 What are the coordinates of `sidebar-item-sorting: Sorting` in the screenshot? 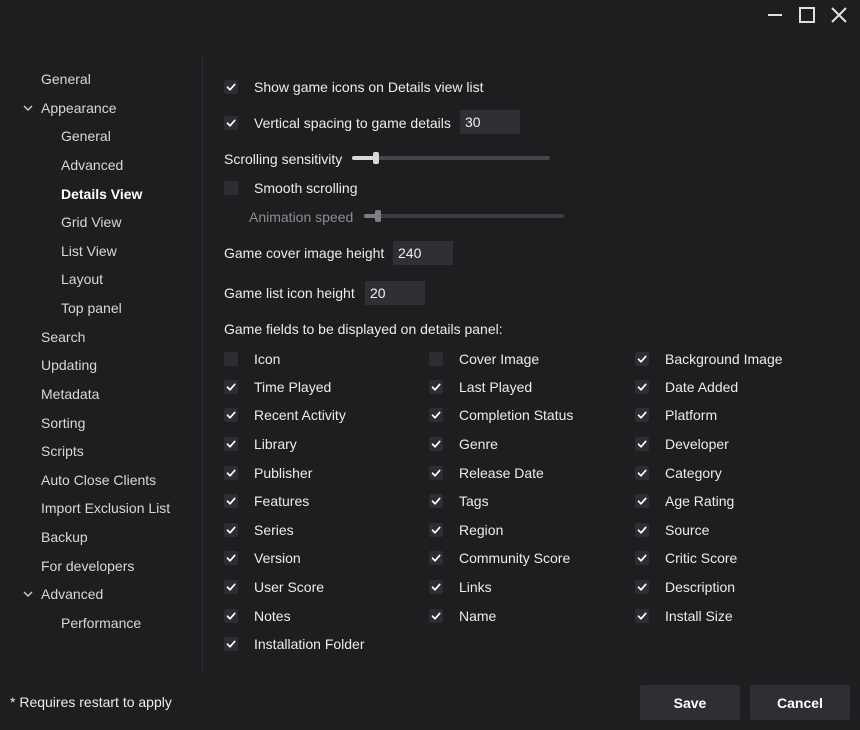 It's located at (63, 423).